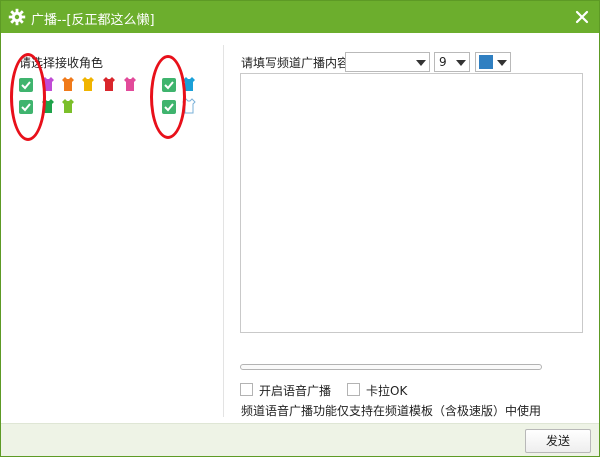 This screenshot has width=600, height=457. I want to click on close-icon, so click(582, 17).